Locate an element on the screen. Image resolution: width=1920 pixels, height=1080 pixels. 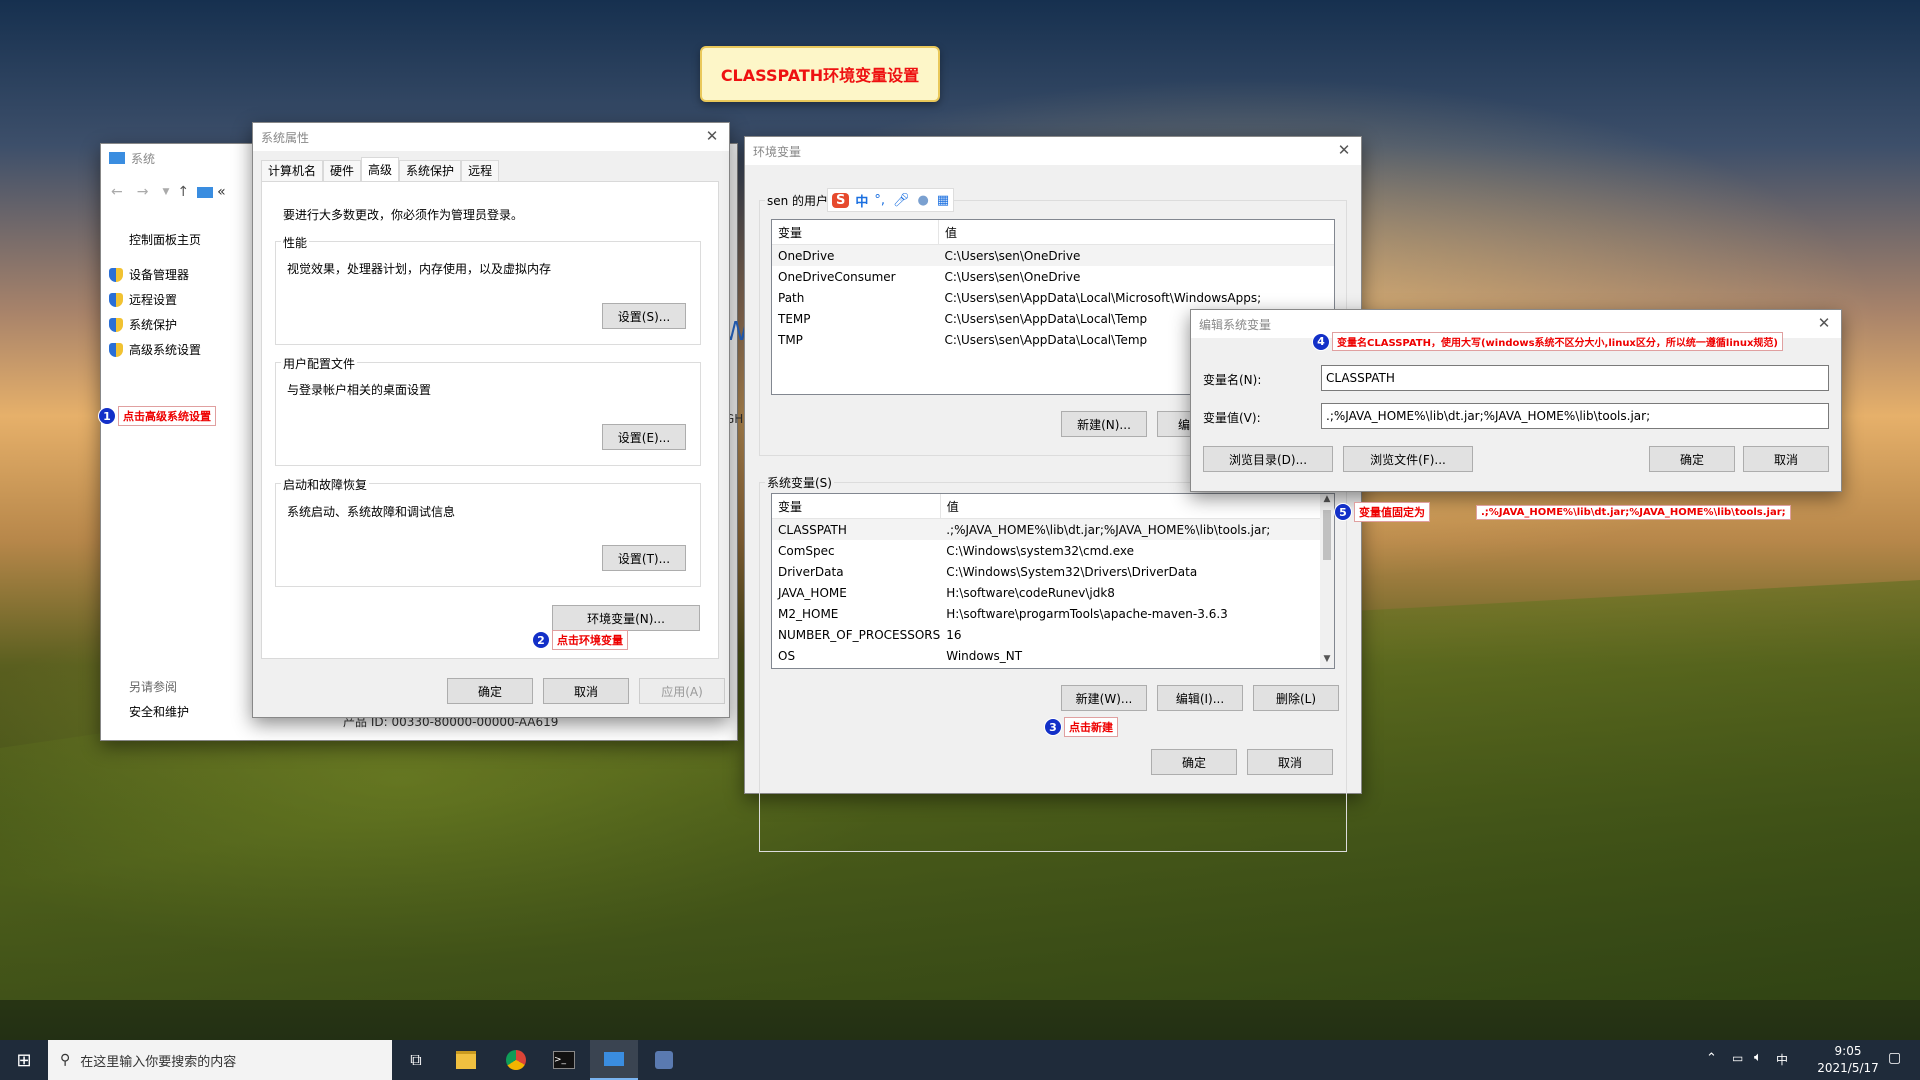
annotation-text: 点击新建 is located at coordinates (1091, 727).